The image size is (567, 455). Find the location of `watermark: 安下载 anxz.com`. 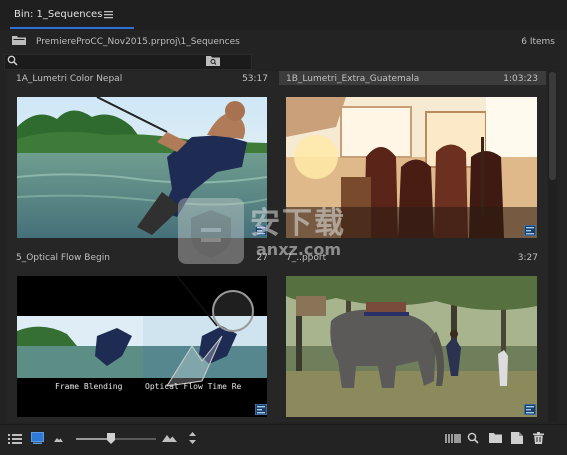

watermark: 安下载 anxz.com is located at coordinates (281, 231).